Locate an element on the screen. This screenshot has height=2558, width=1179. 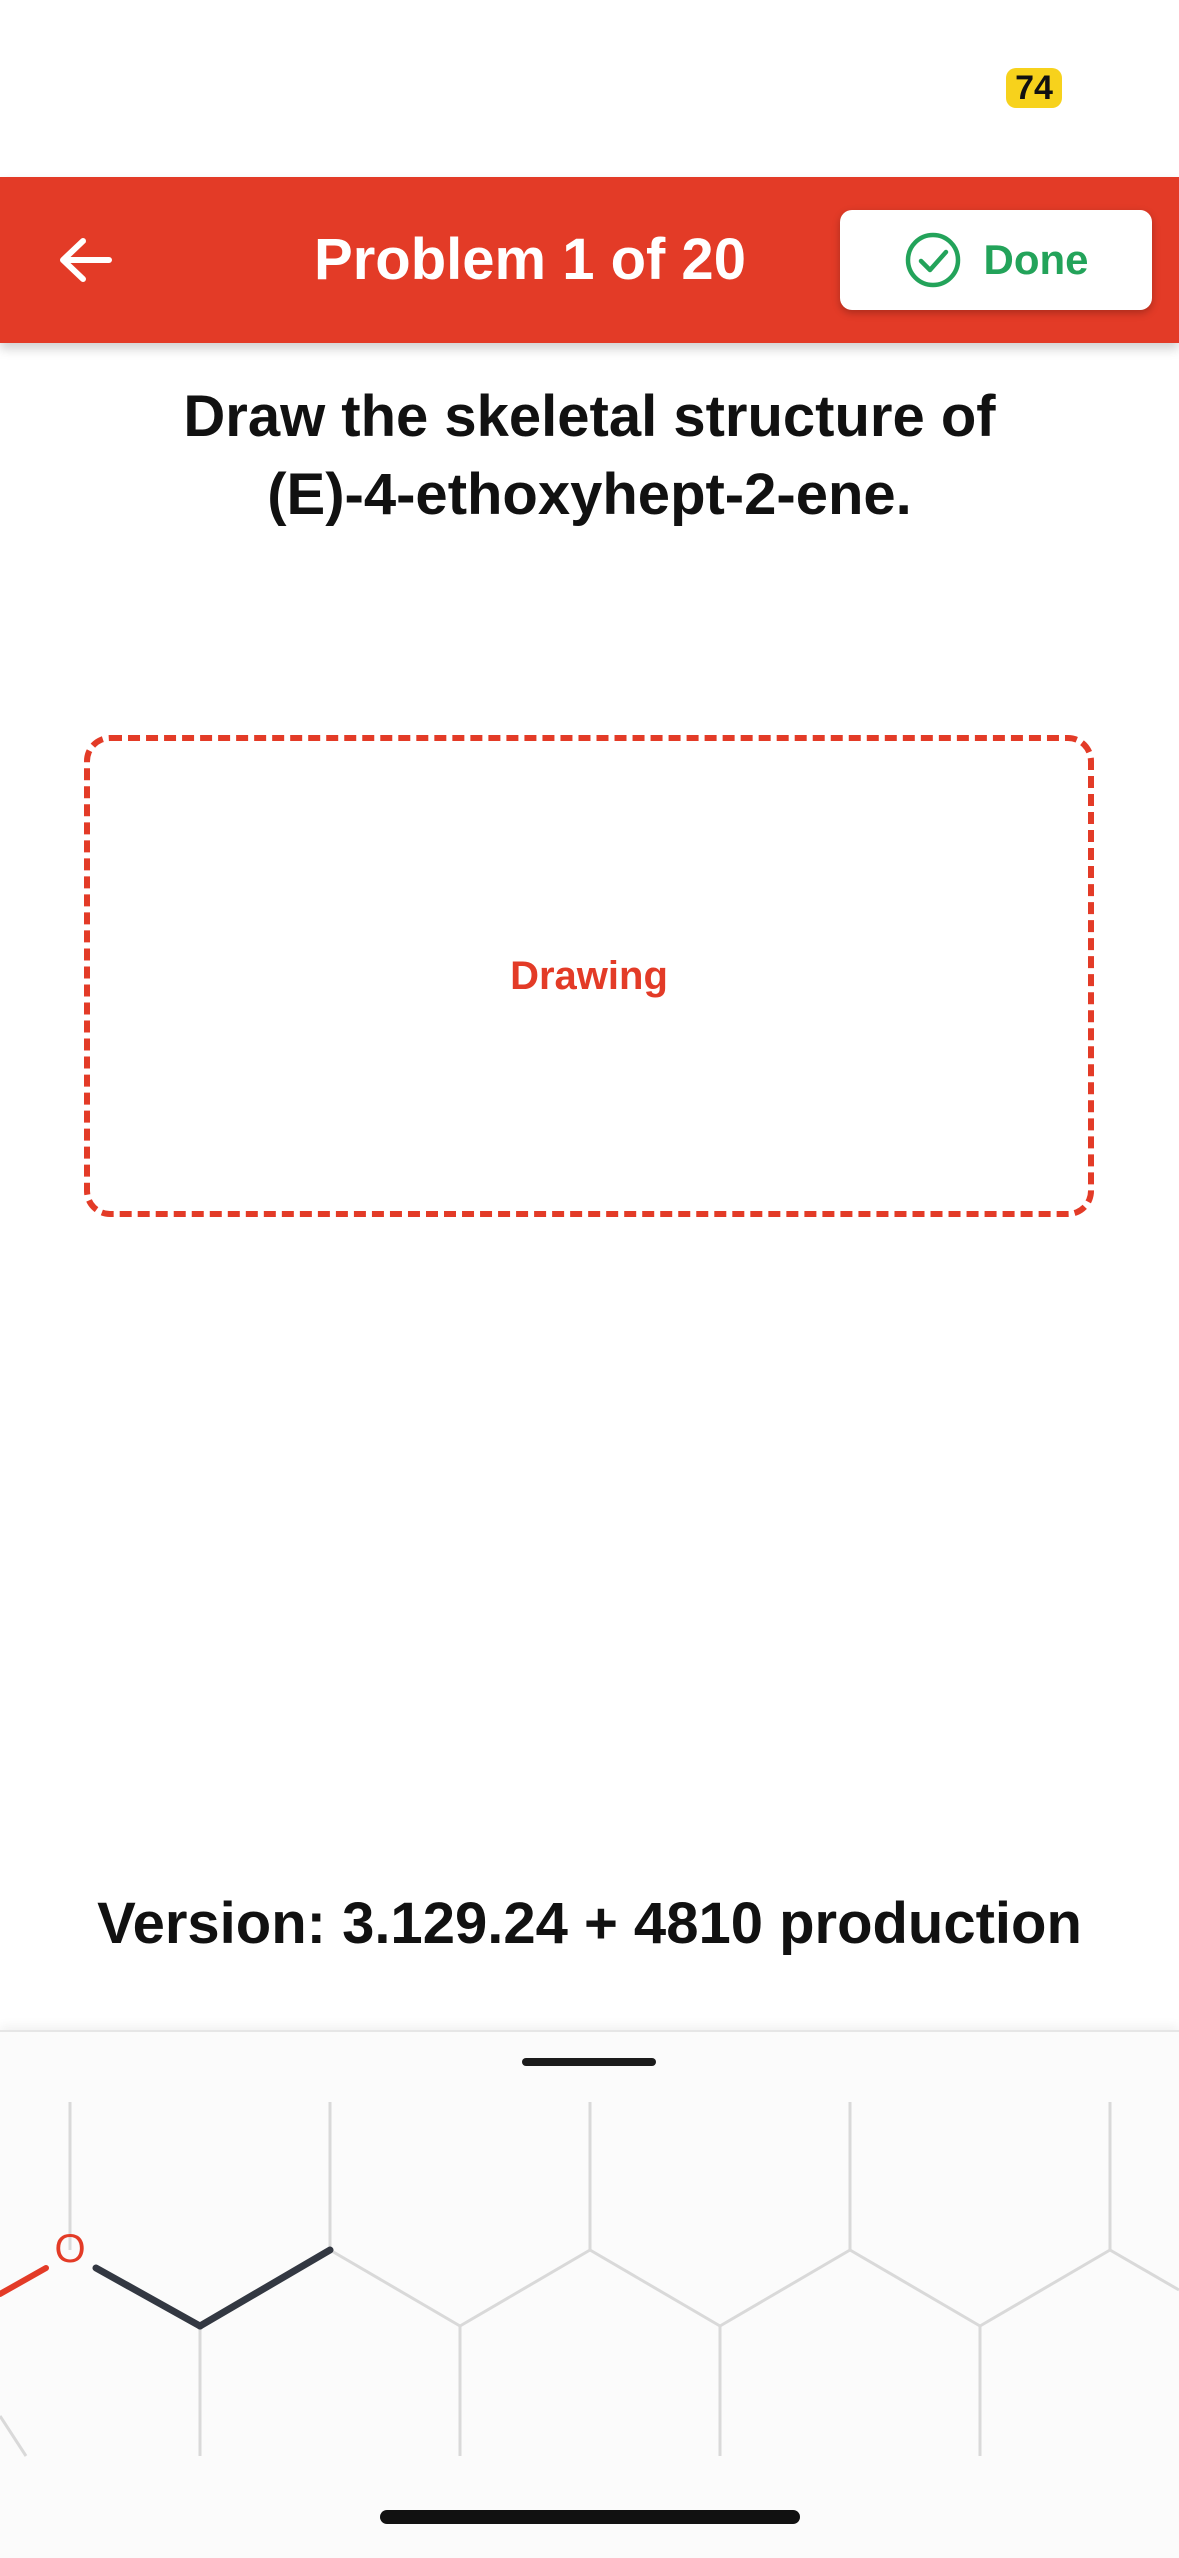
drawing-label: Drawing is located at coordinates (589, 975).